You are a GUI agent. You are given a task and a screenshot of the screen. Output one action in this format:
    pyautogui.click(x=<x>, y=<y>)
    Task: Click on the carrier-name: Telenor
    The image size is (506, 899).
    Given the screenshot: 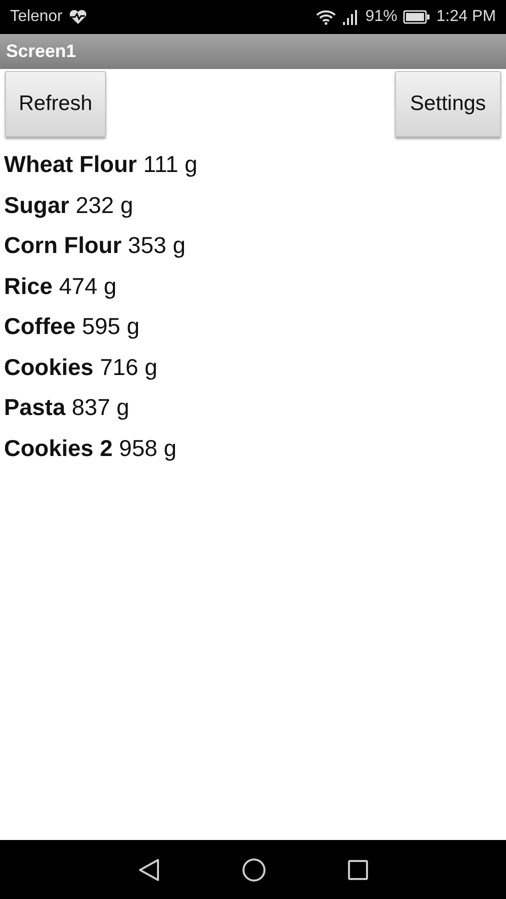 What is the action you would take?
    pyautogui.click(x=36, y=17)
    